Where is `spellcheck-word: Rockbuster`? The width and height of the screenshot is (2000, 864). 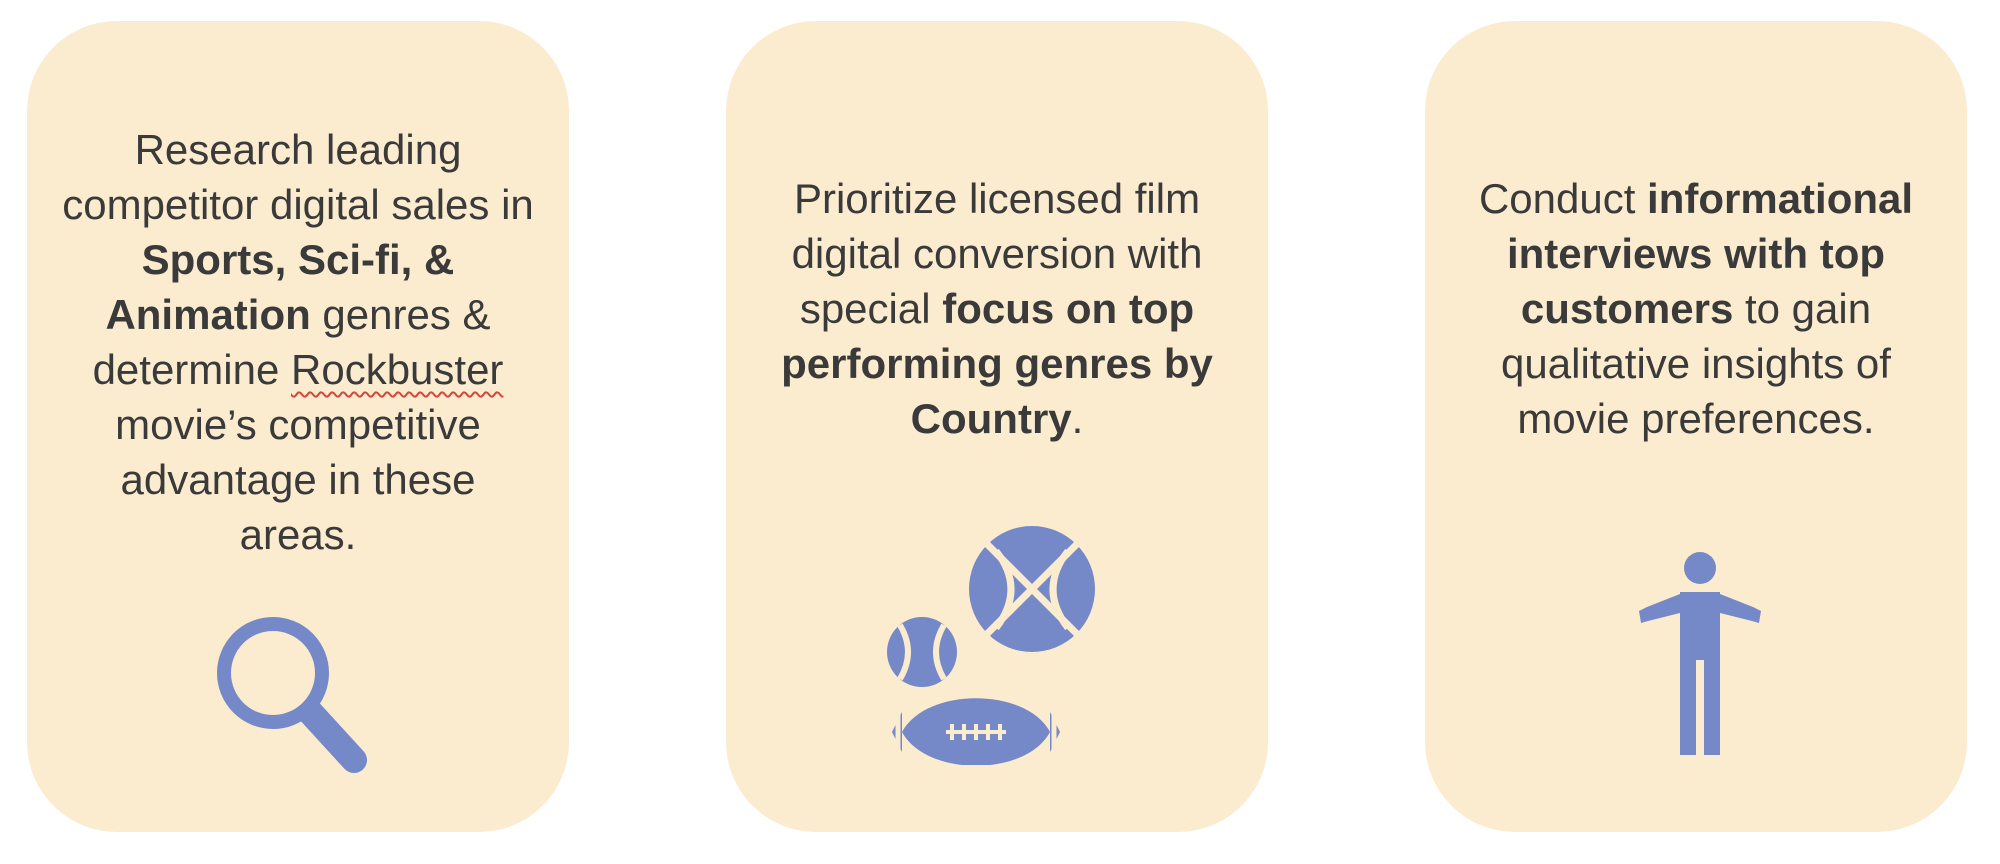 spellcheck-word: Rockbuster is located at coordinates (397, 369).